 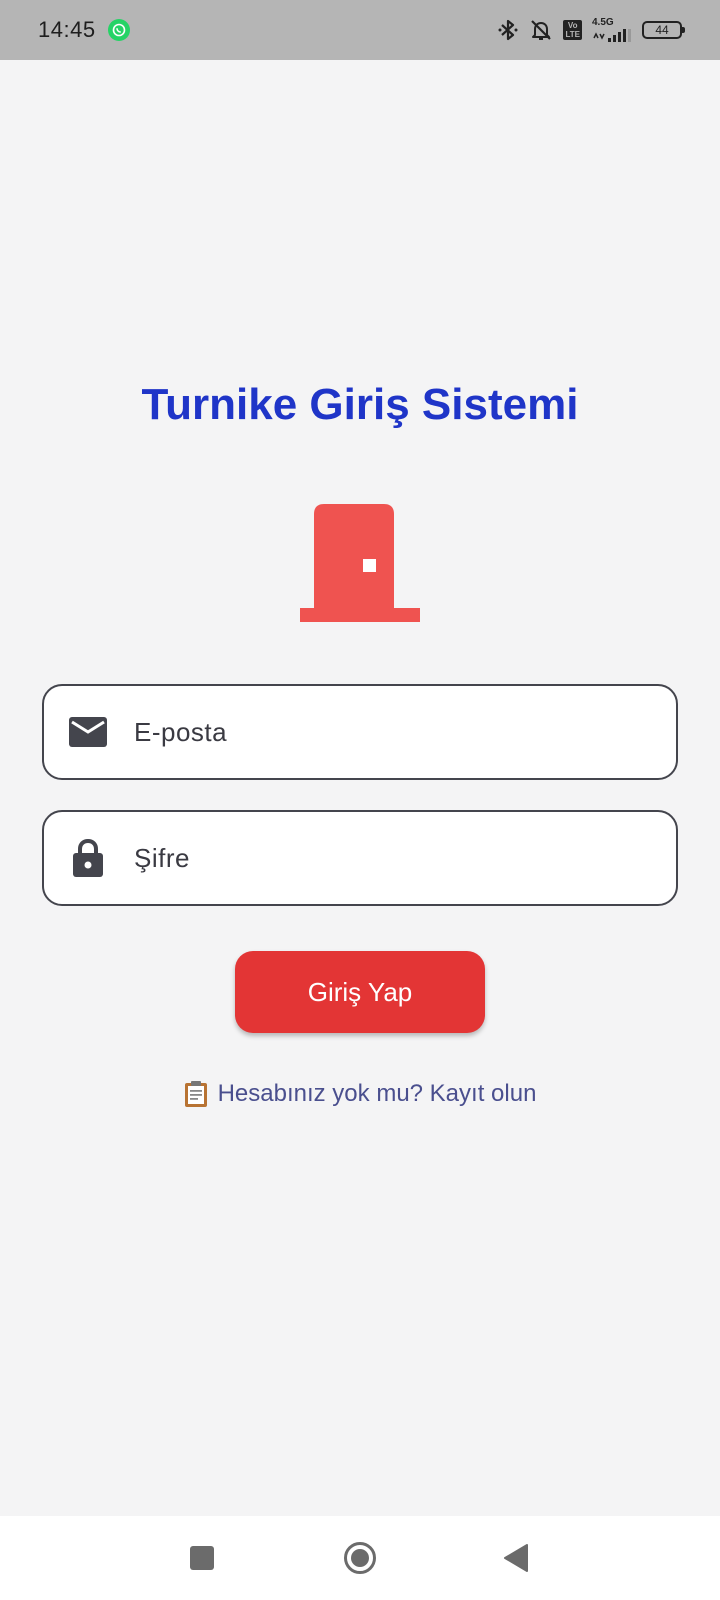 I want to click on register-link: Hesabınız yok mu? Kayıt olun, so click(x=360, y=1094).